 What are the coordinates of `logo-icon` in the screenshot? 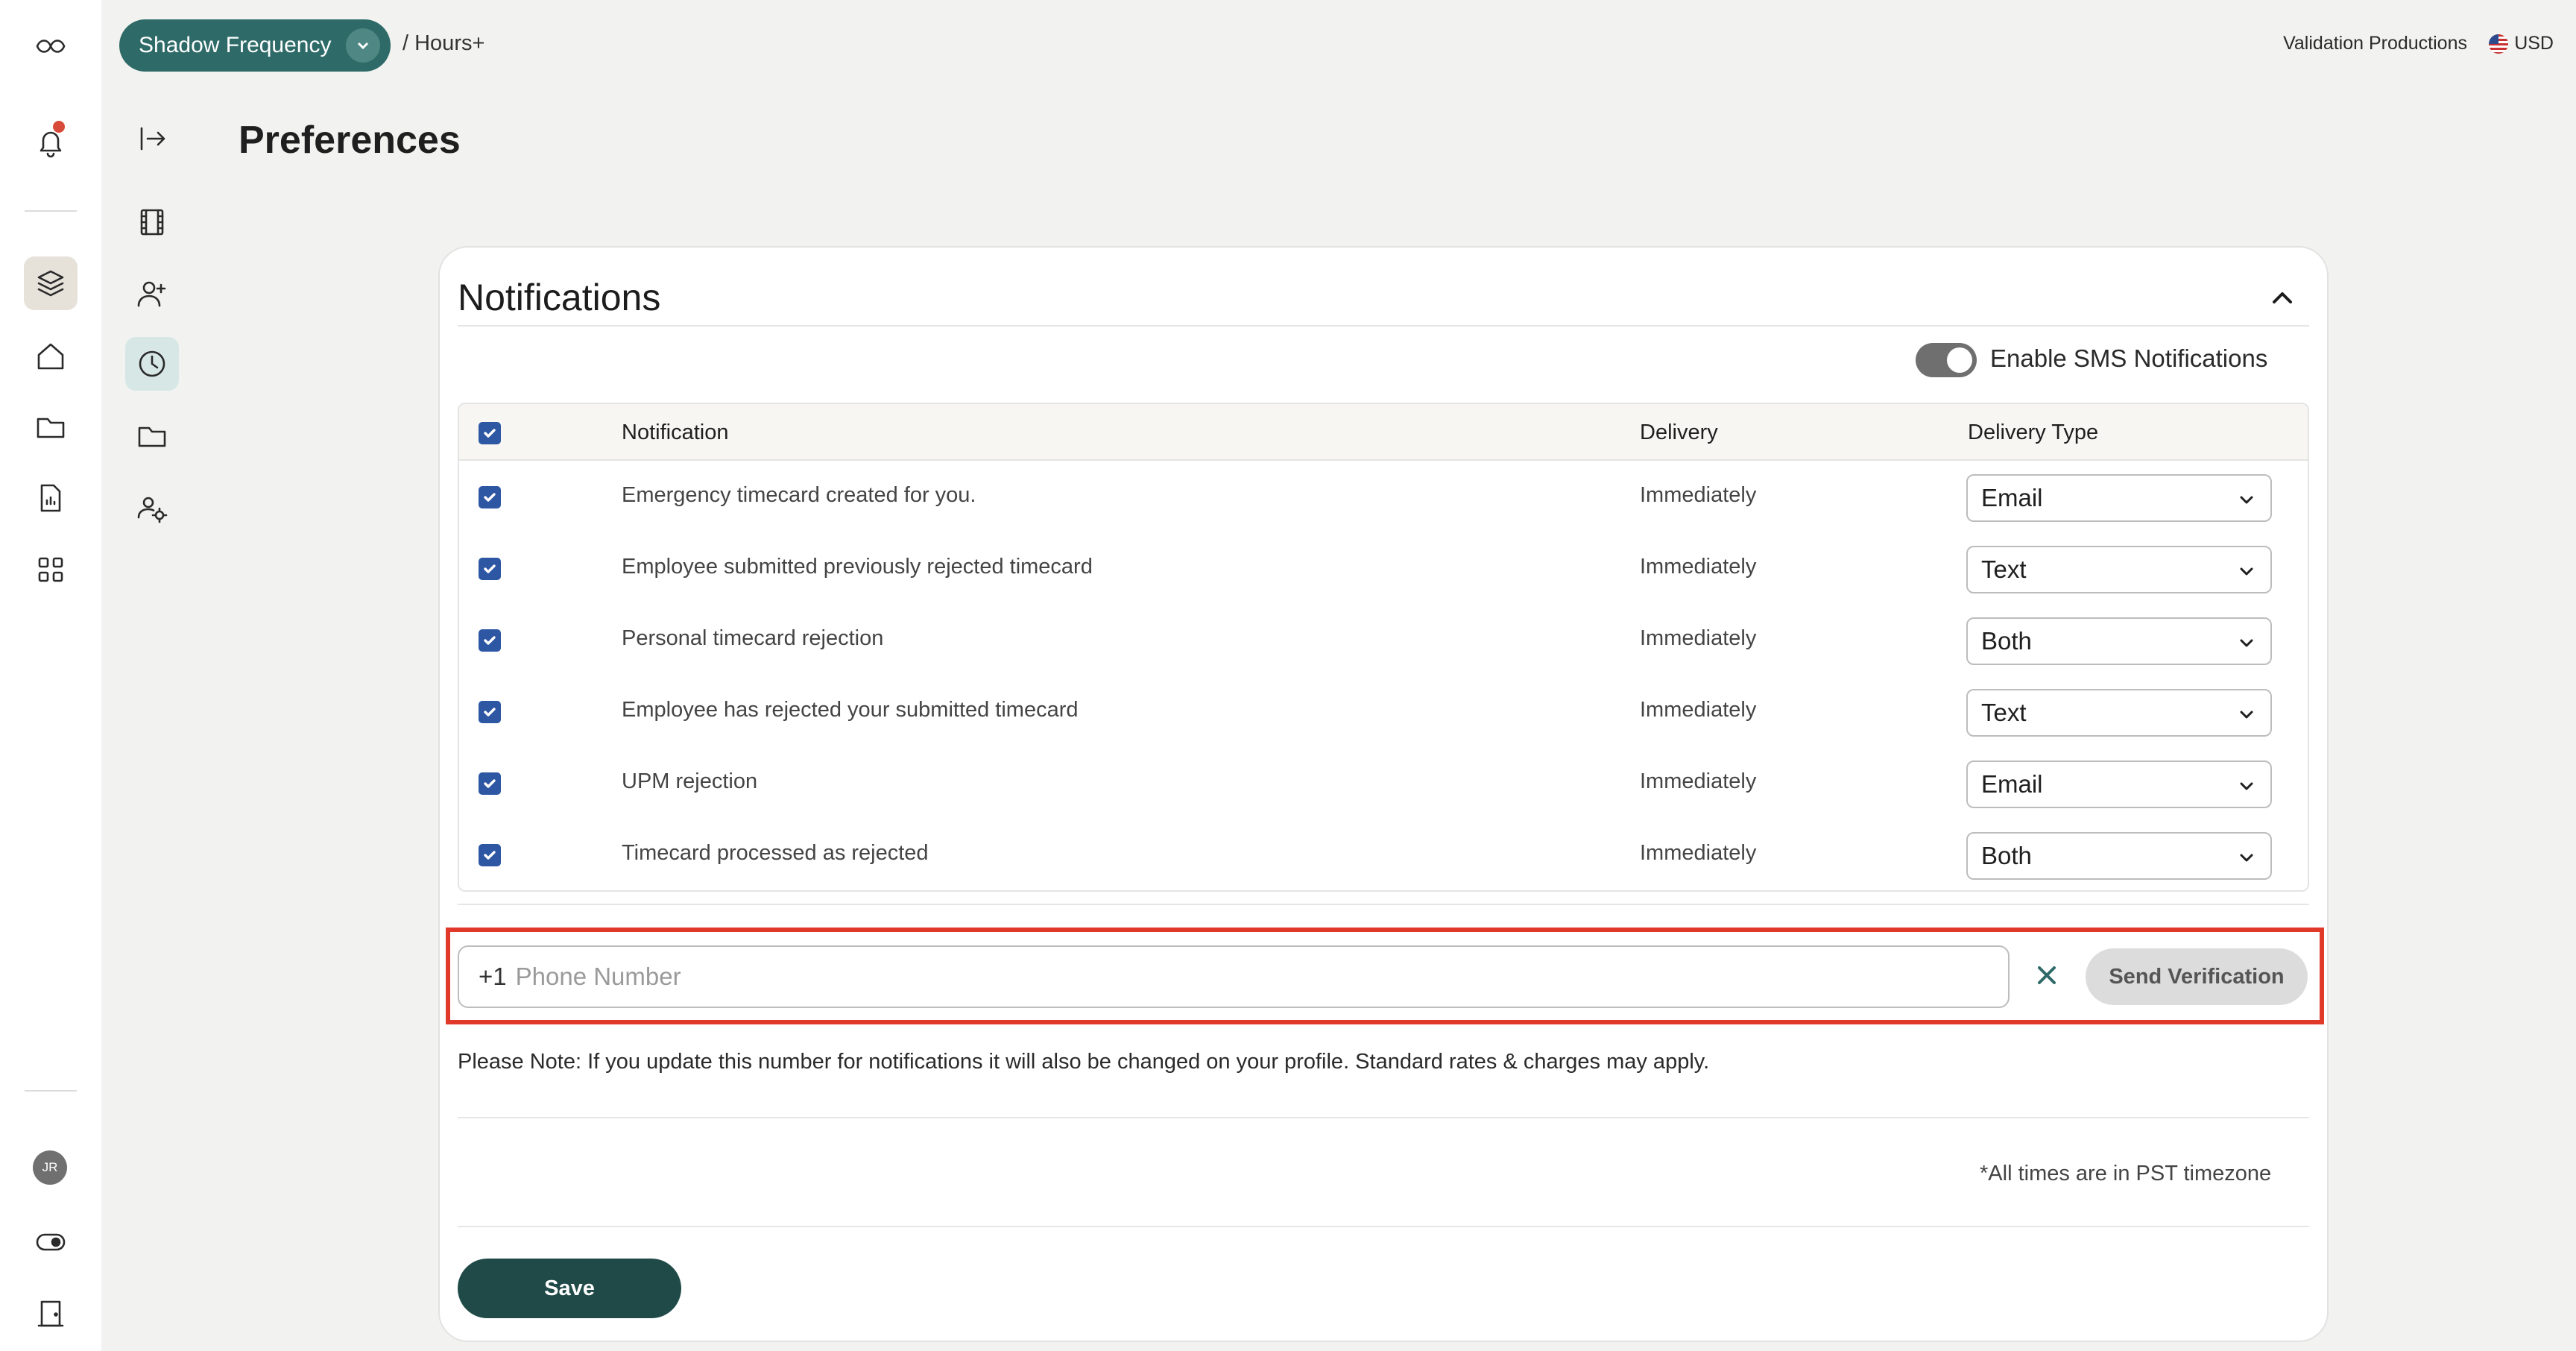 It's located at (51, 46).